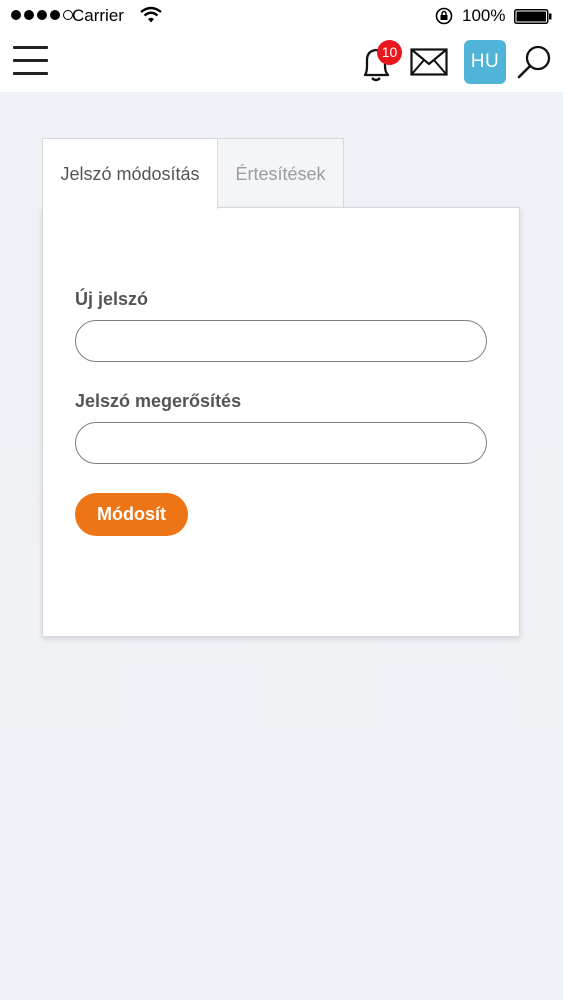  What do you see at coordinates (112, 299) in the screenshot?
I see `new-password-label: Új jelszó` at bounding box center [112, 299].